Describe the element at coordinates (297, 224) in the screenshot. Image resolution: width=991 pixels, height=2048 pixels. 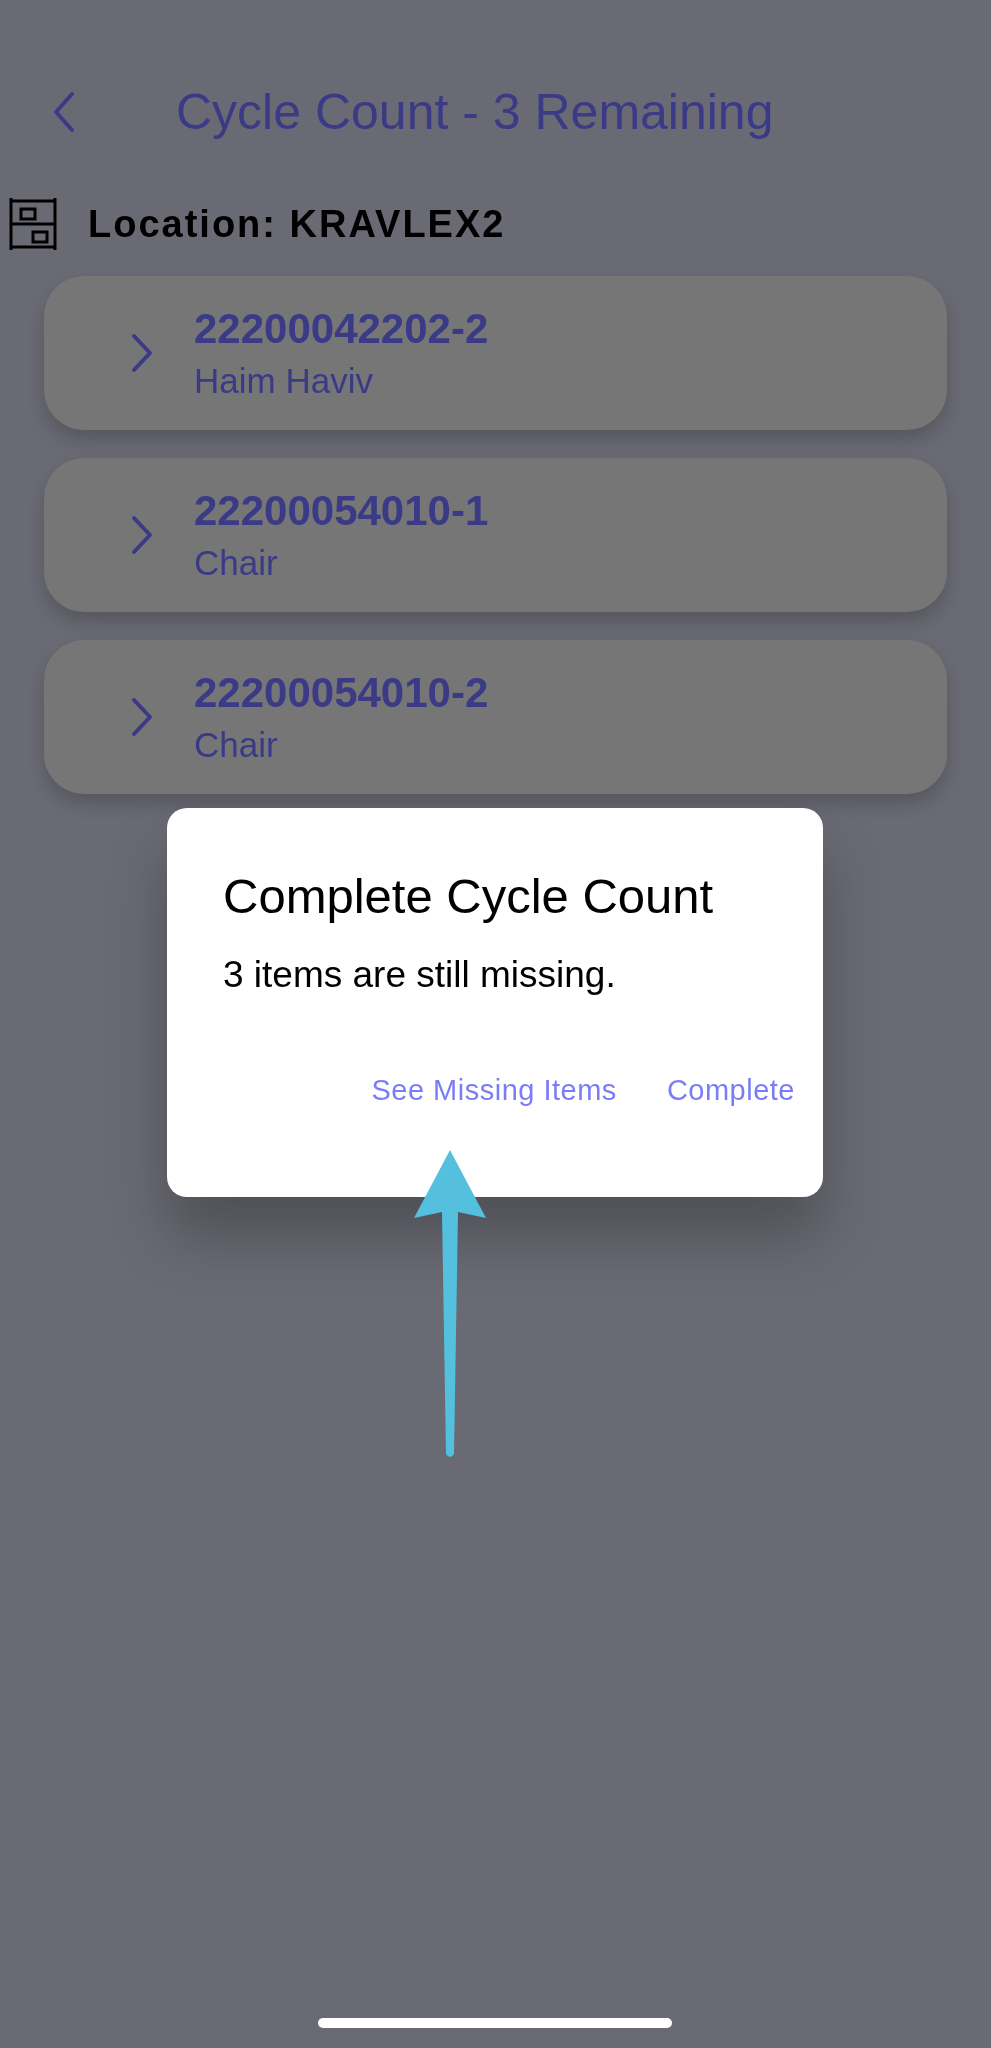
I see `location-label: Location: KRAVLEX2` at that location.